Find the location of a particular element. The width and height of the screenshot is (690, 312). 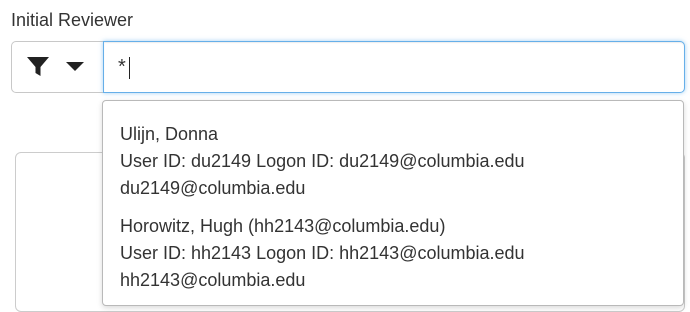

suggestion-email: hh2143@columbia.edu is located at coordinates (213, 280).